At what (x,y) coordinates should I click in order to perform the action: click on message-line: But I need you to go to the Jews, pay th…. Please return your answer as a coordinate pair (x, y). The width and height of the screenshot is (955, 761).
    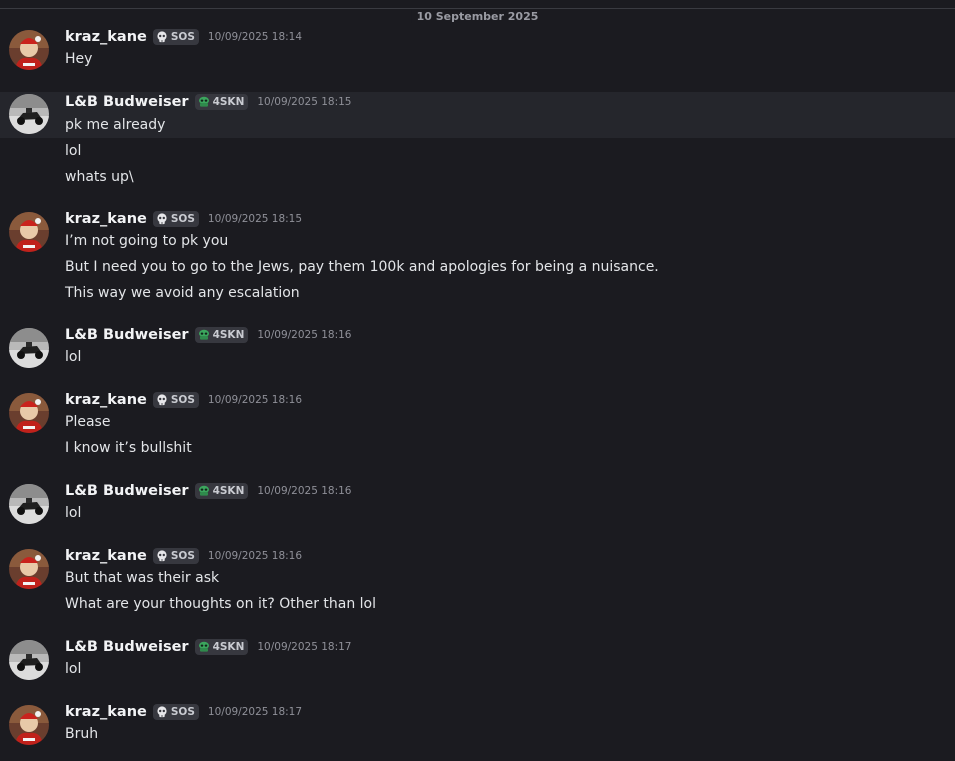
    Looking at the image, I should click on (362, 267).